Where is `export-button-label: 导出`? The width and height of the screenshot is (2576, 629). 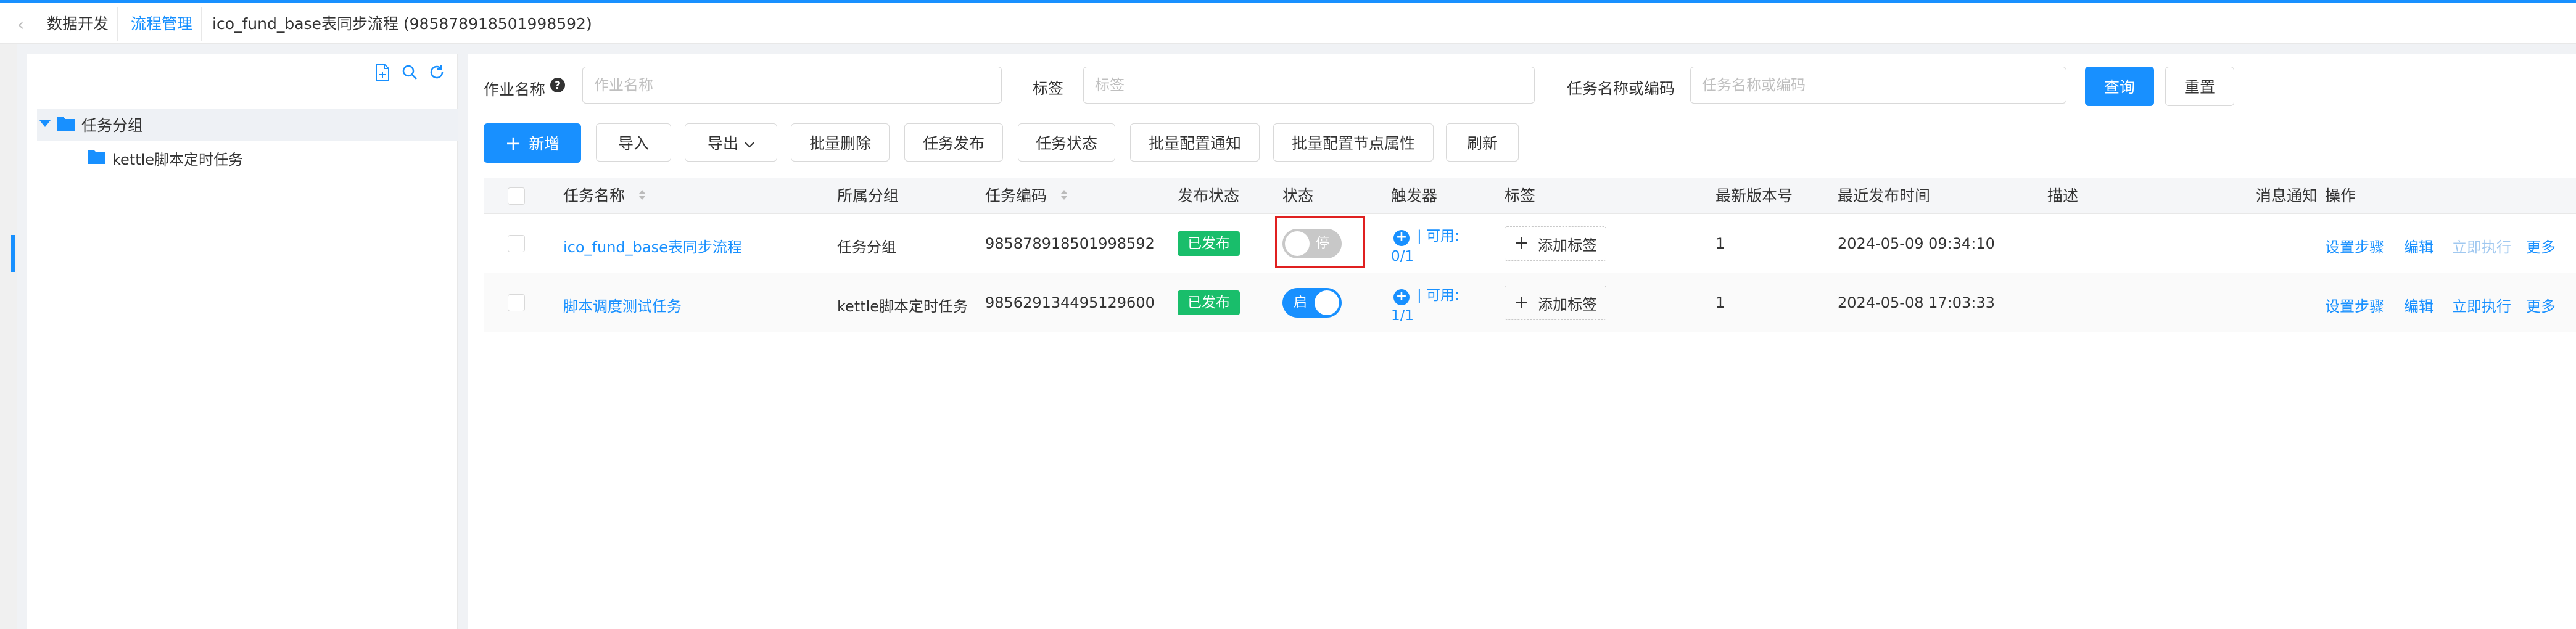 export-button-label: 导出 is located at coordinates (722, 143).